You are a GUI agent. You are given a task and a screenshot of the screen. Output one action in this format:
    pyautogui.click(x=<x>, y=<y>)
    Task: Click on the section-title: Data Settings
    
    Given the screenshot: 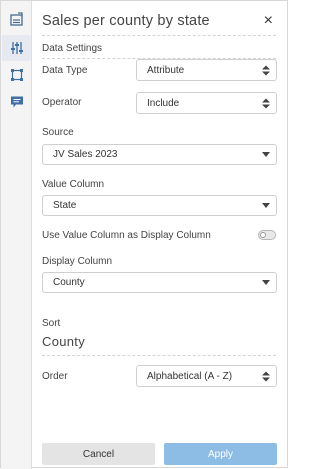 What is the action you would take?
    pyautogui.click(x=72, y=48)
    